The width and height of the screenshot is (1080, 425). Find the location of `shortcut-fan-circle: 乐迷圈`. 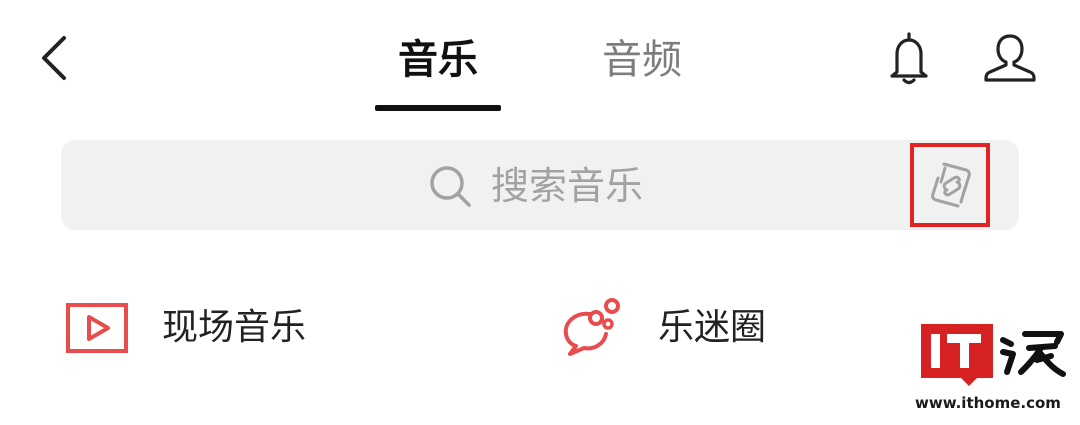

shortcut-fan-circle: 乐迷圈 is located at coordinates (710, 328).